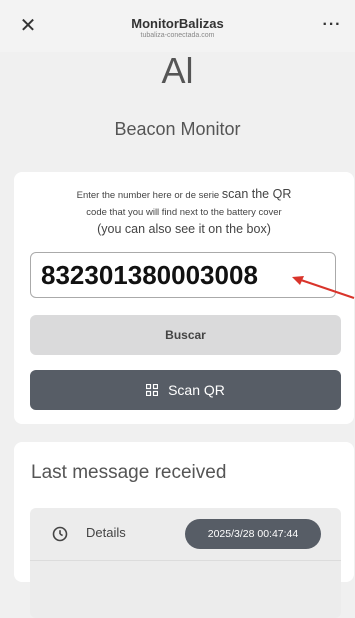  I want to click on annotation-arrow, so click(323, 287).